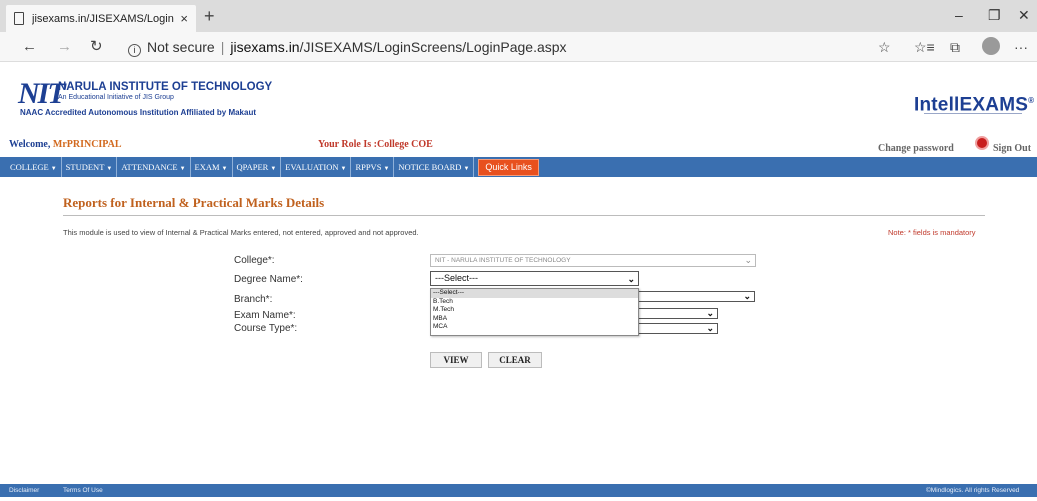 The width and height of the screenshot is (1037, 501). I want to click on favorite-star-icon: ☆, so click(884, 47).